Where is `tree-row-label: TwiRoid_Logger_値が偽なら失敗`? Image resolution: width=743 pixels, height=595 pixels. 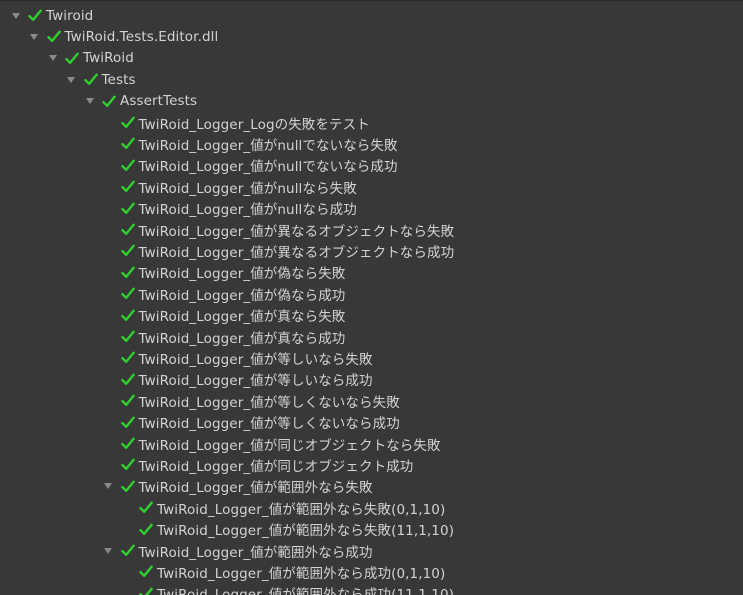 tree-row-label: TwiRoid_Logger_値が偽なら失敗 is located at coordinates (242, 274).